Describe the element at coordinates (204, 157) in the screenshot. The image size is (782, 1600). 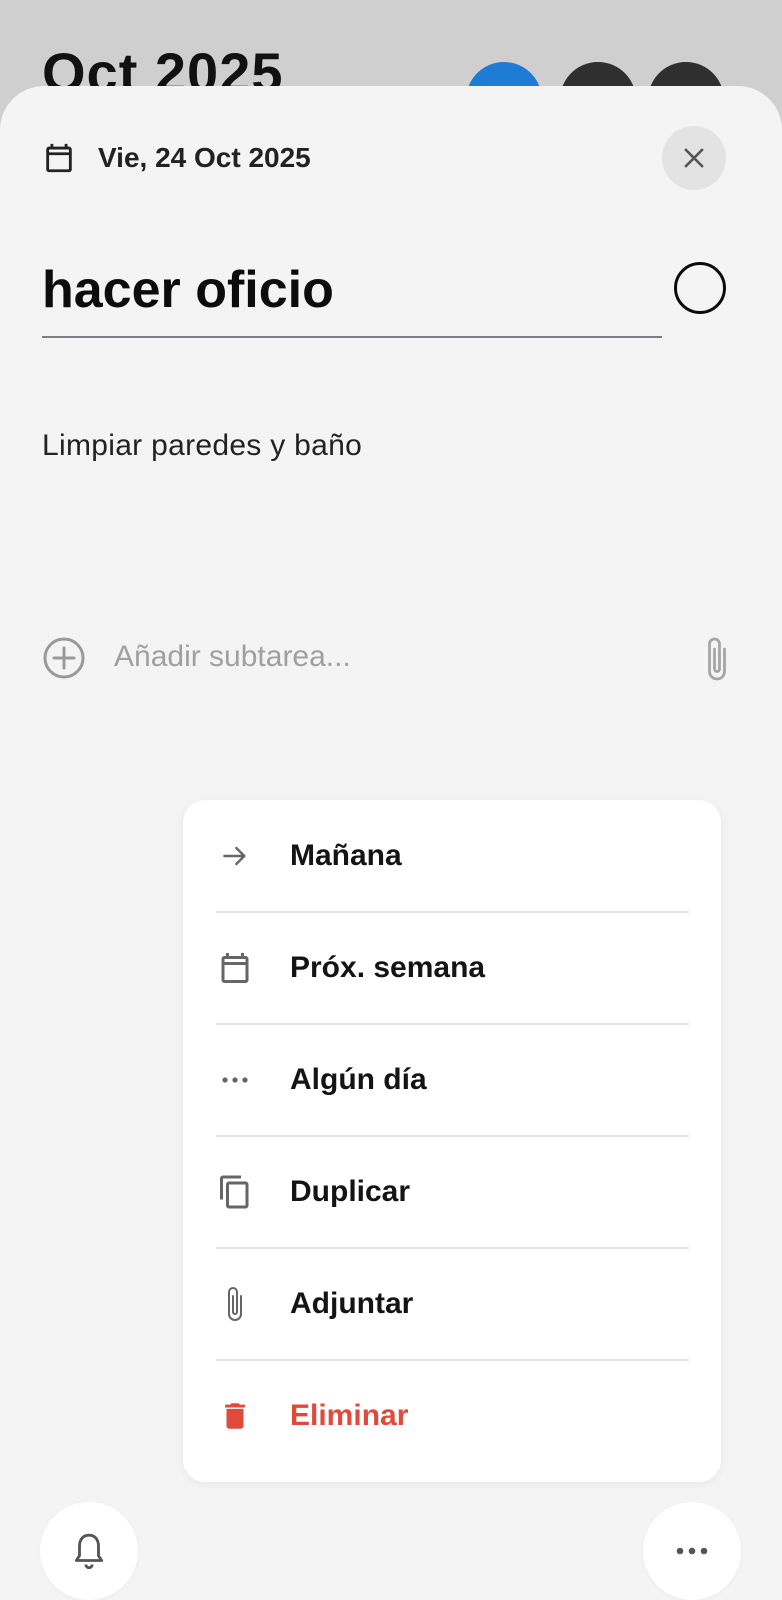
I see `task-date-label: Vie, 24 Oct 2025` at that location.